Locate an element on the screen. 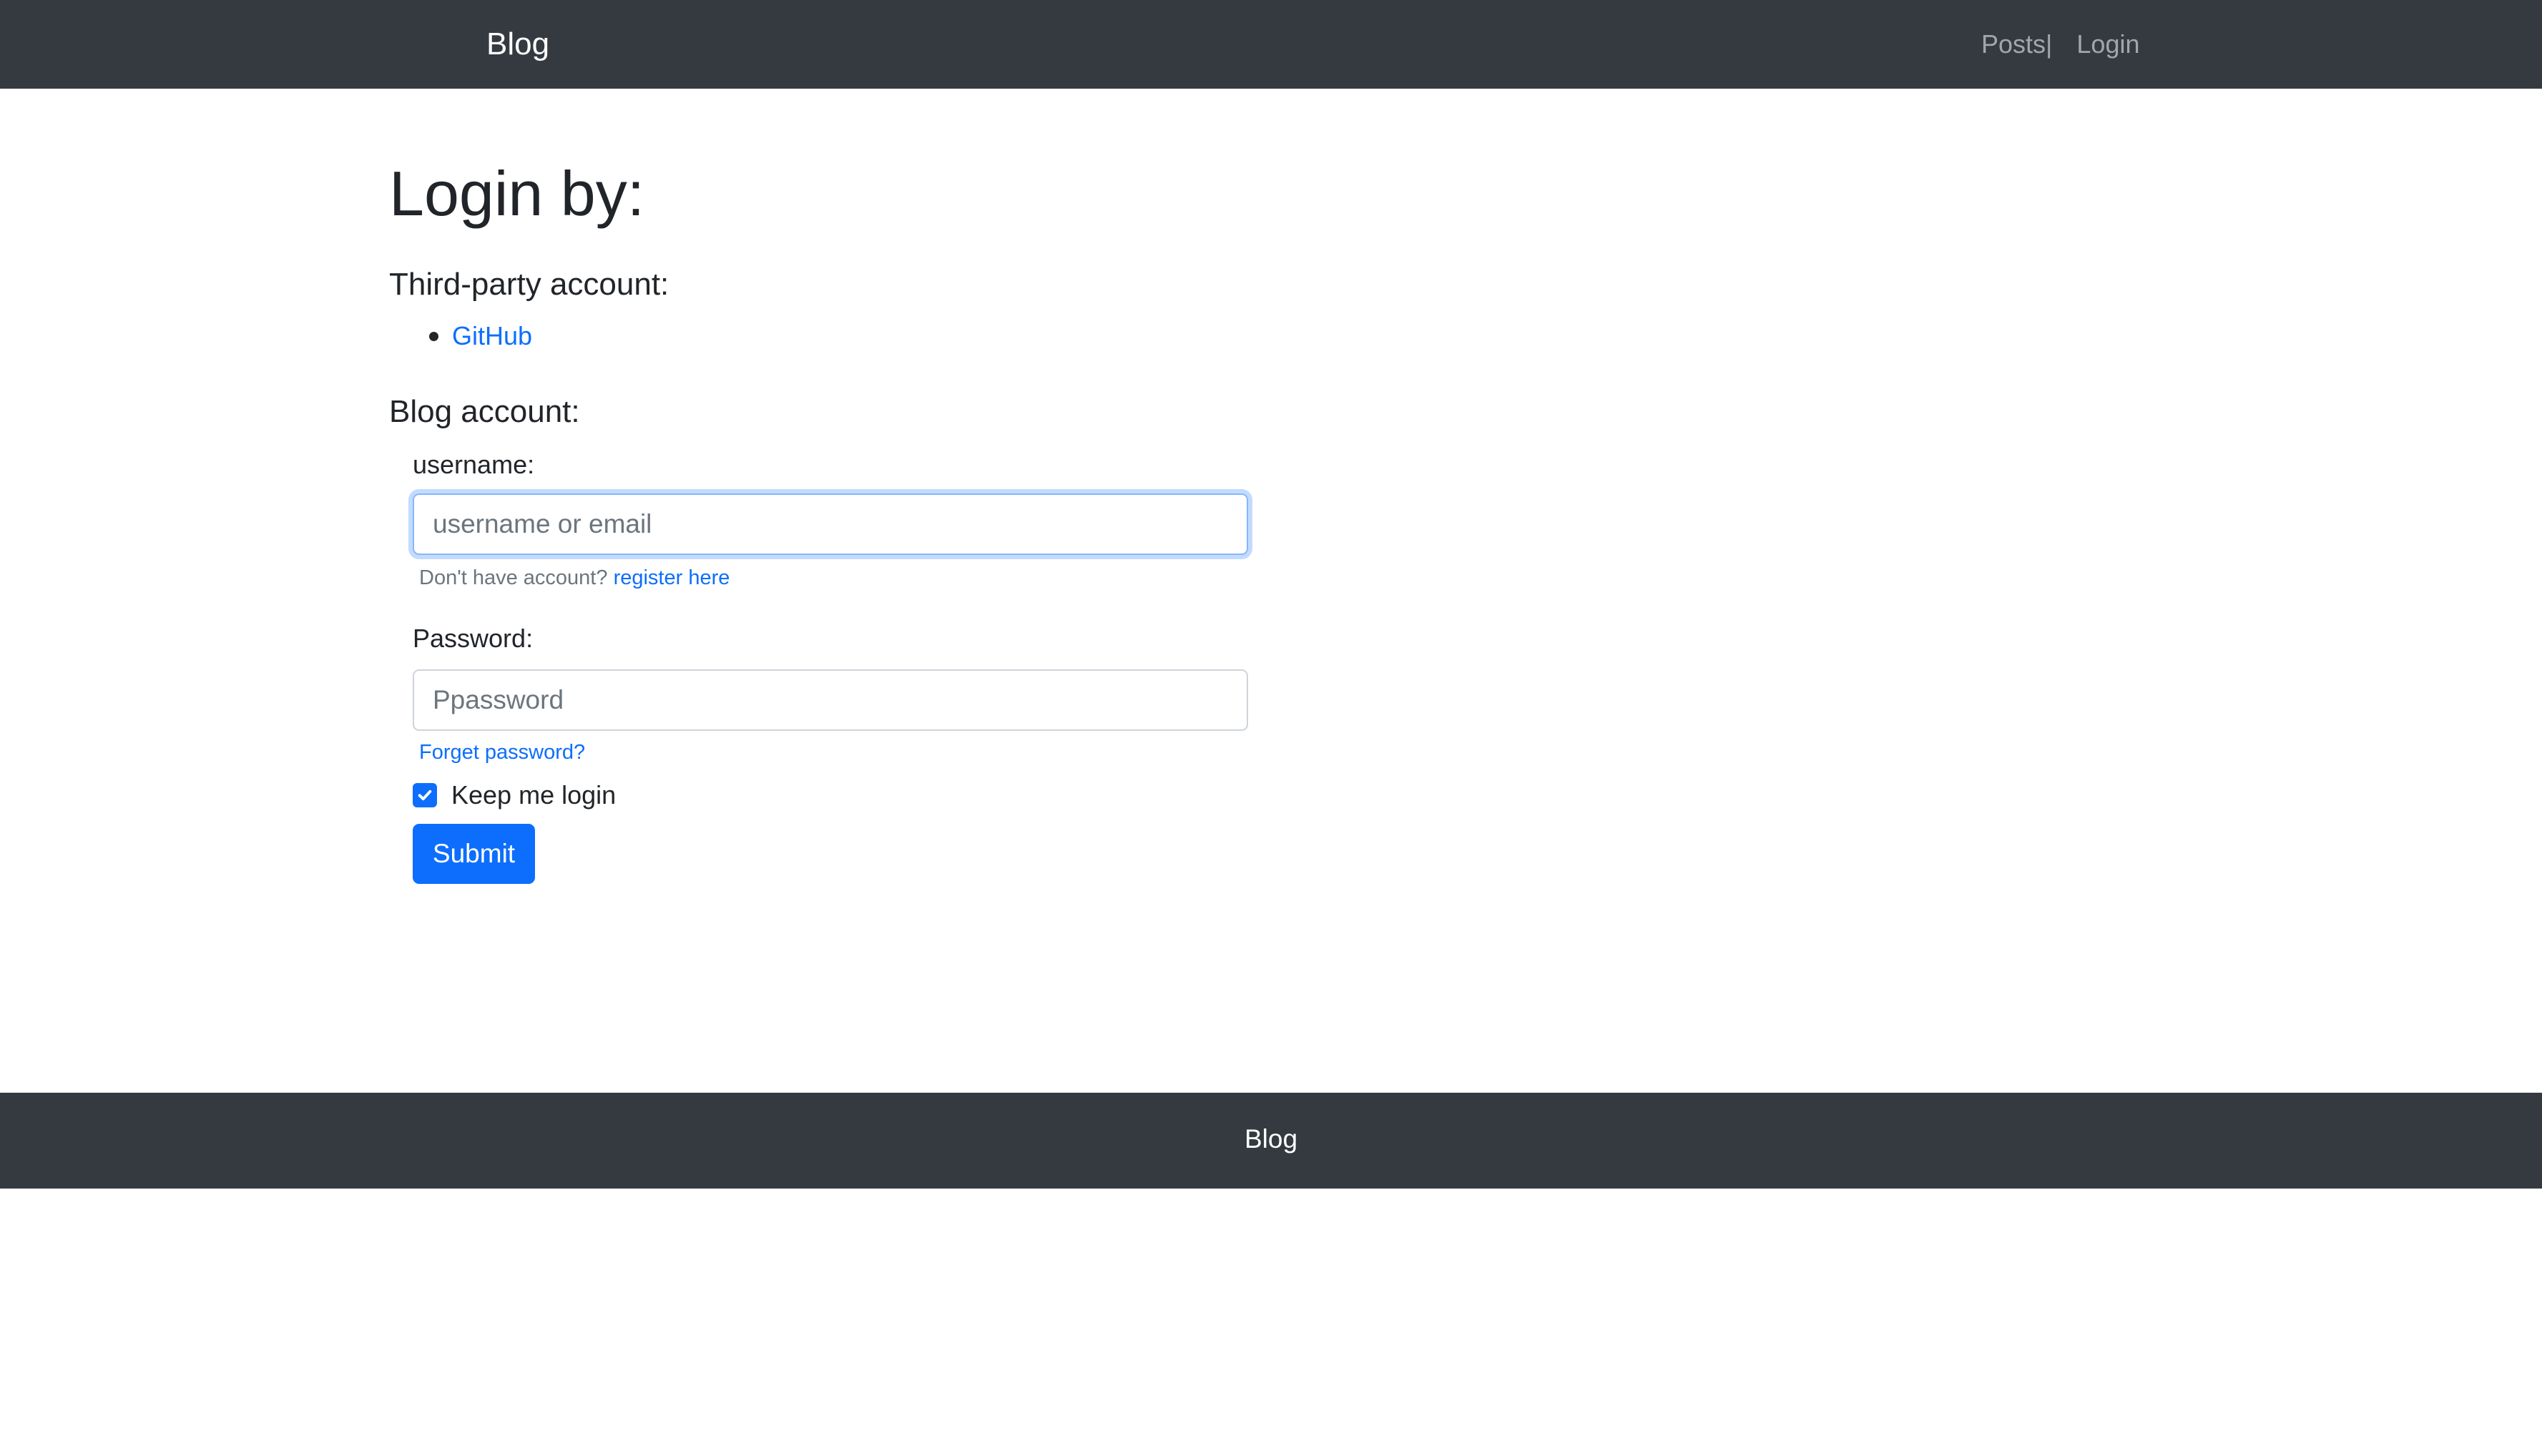 This screenshot has height=1456, width=2542. keep-login-checkbox is located at coordinates (425, 795).